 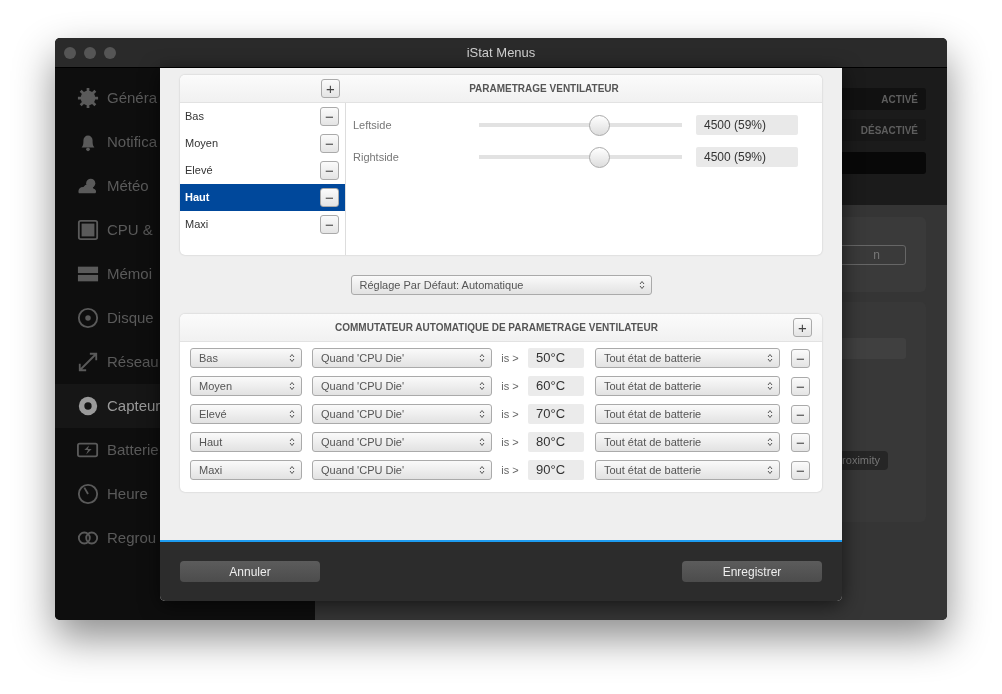 I want to click on section-title: COMMUTATEUR AUTOMATIQUE DE PARAMETRAGE VENTILATEUR, so click(x=496, y=327).